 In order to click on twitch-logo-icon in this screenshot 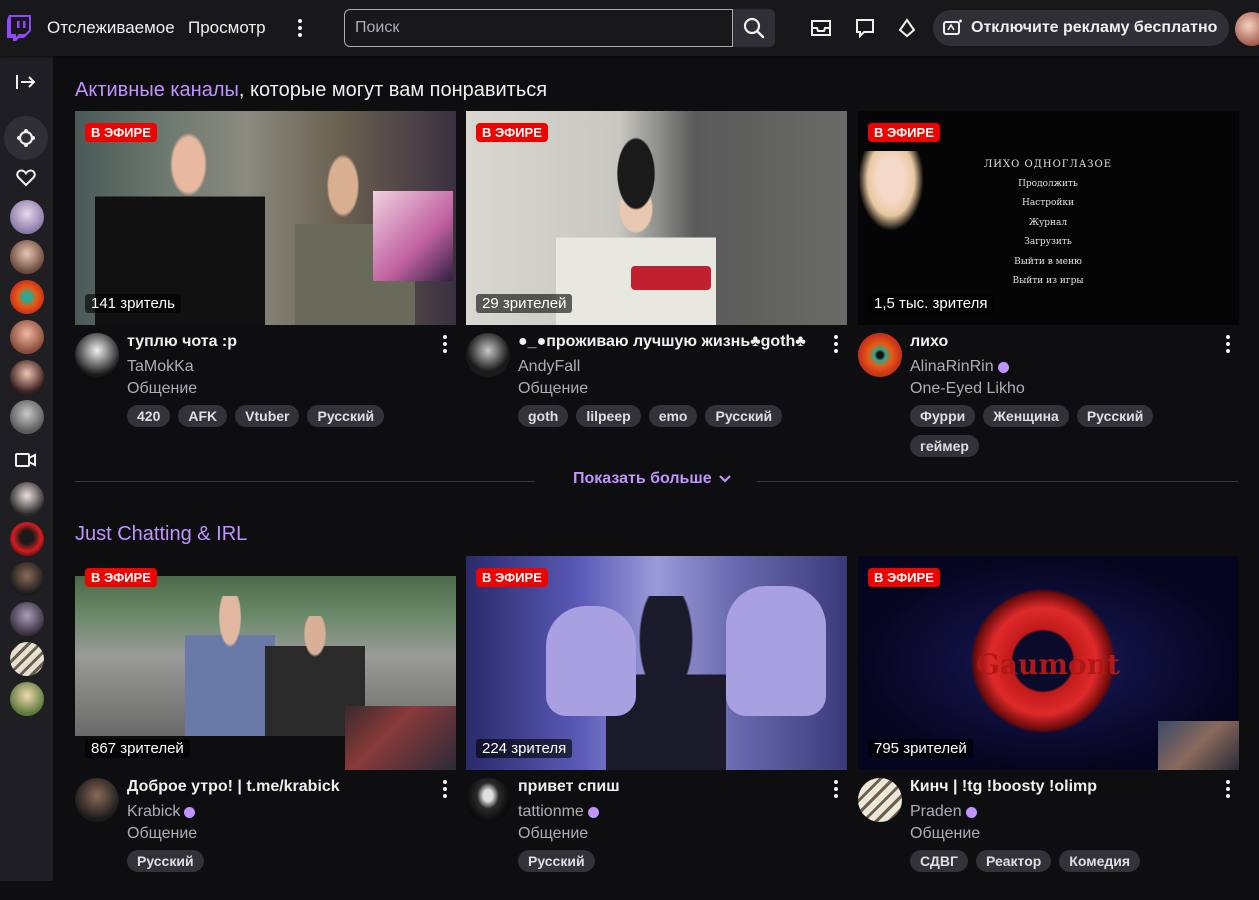, I will do `click(19, 28)`.